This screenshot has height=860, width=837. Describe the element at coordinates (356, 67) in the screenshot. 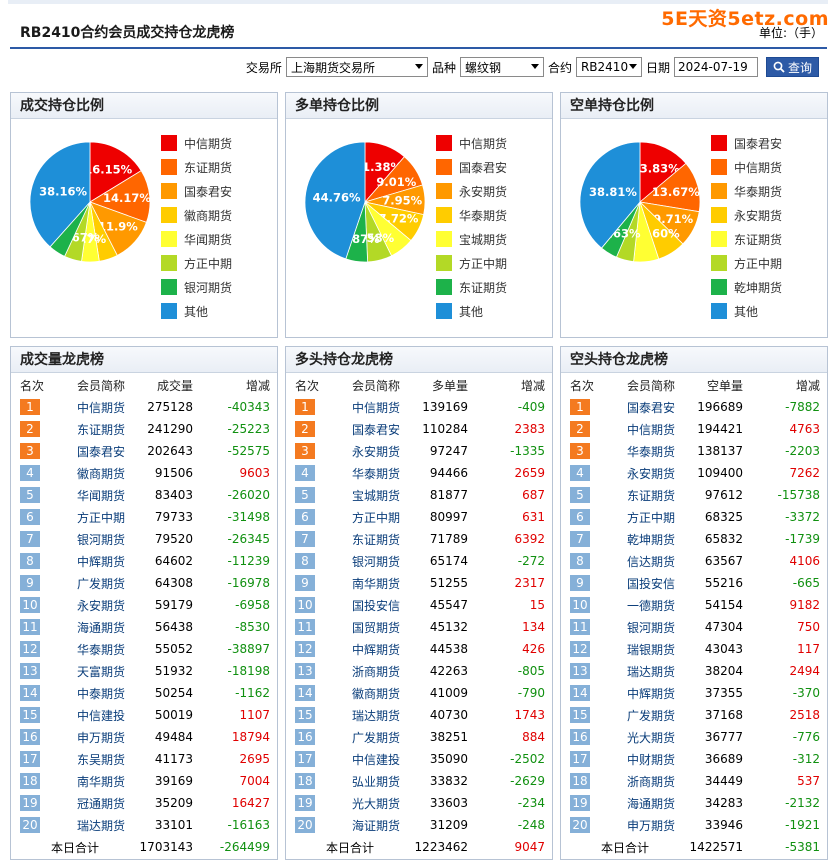

I see `exchange-select: 上海期货交易所` at that location.